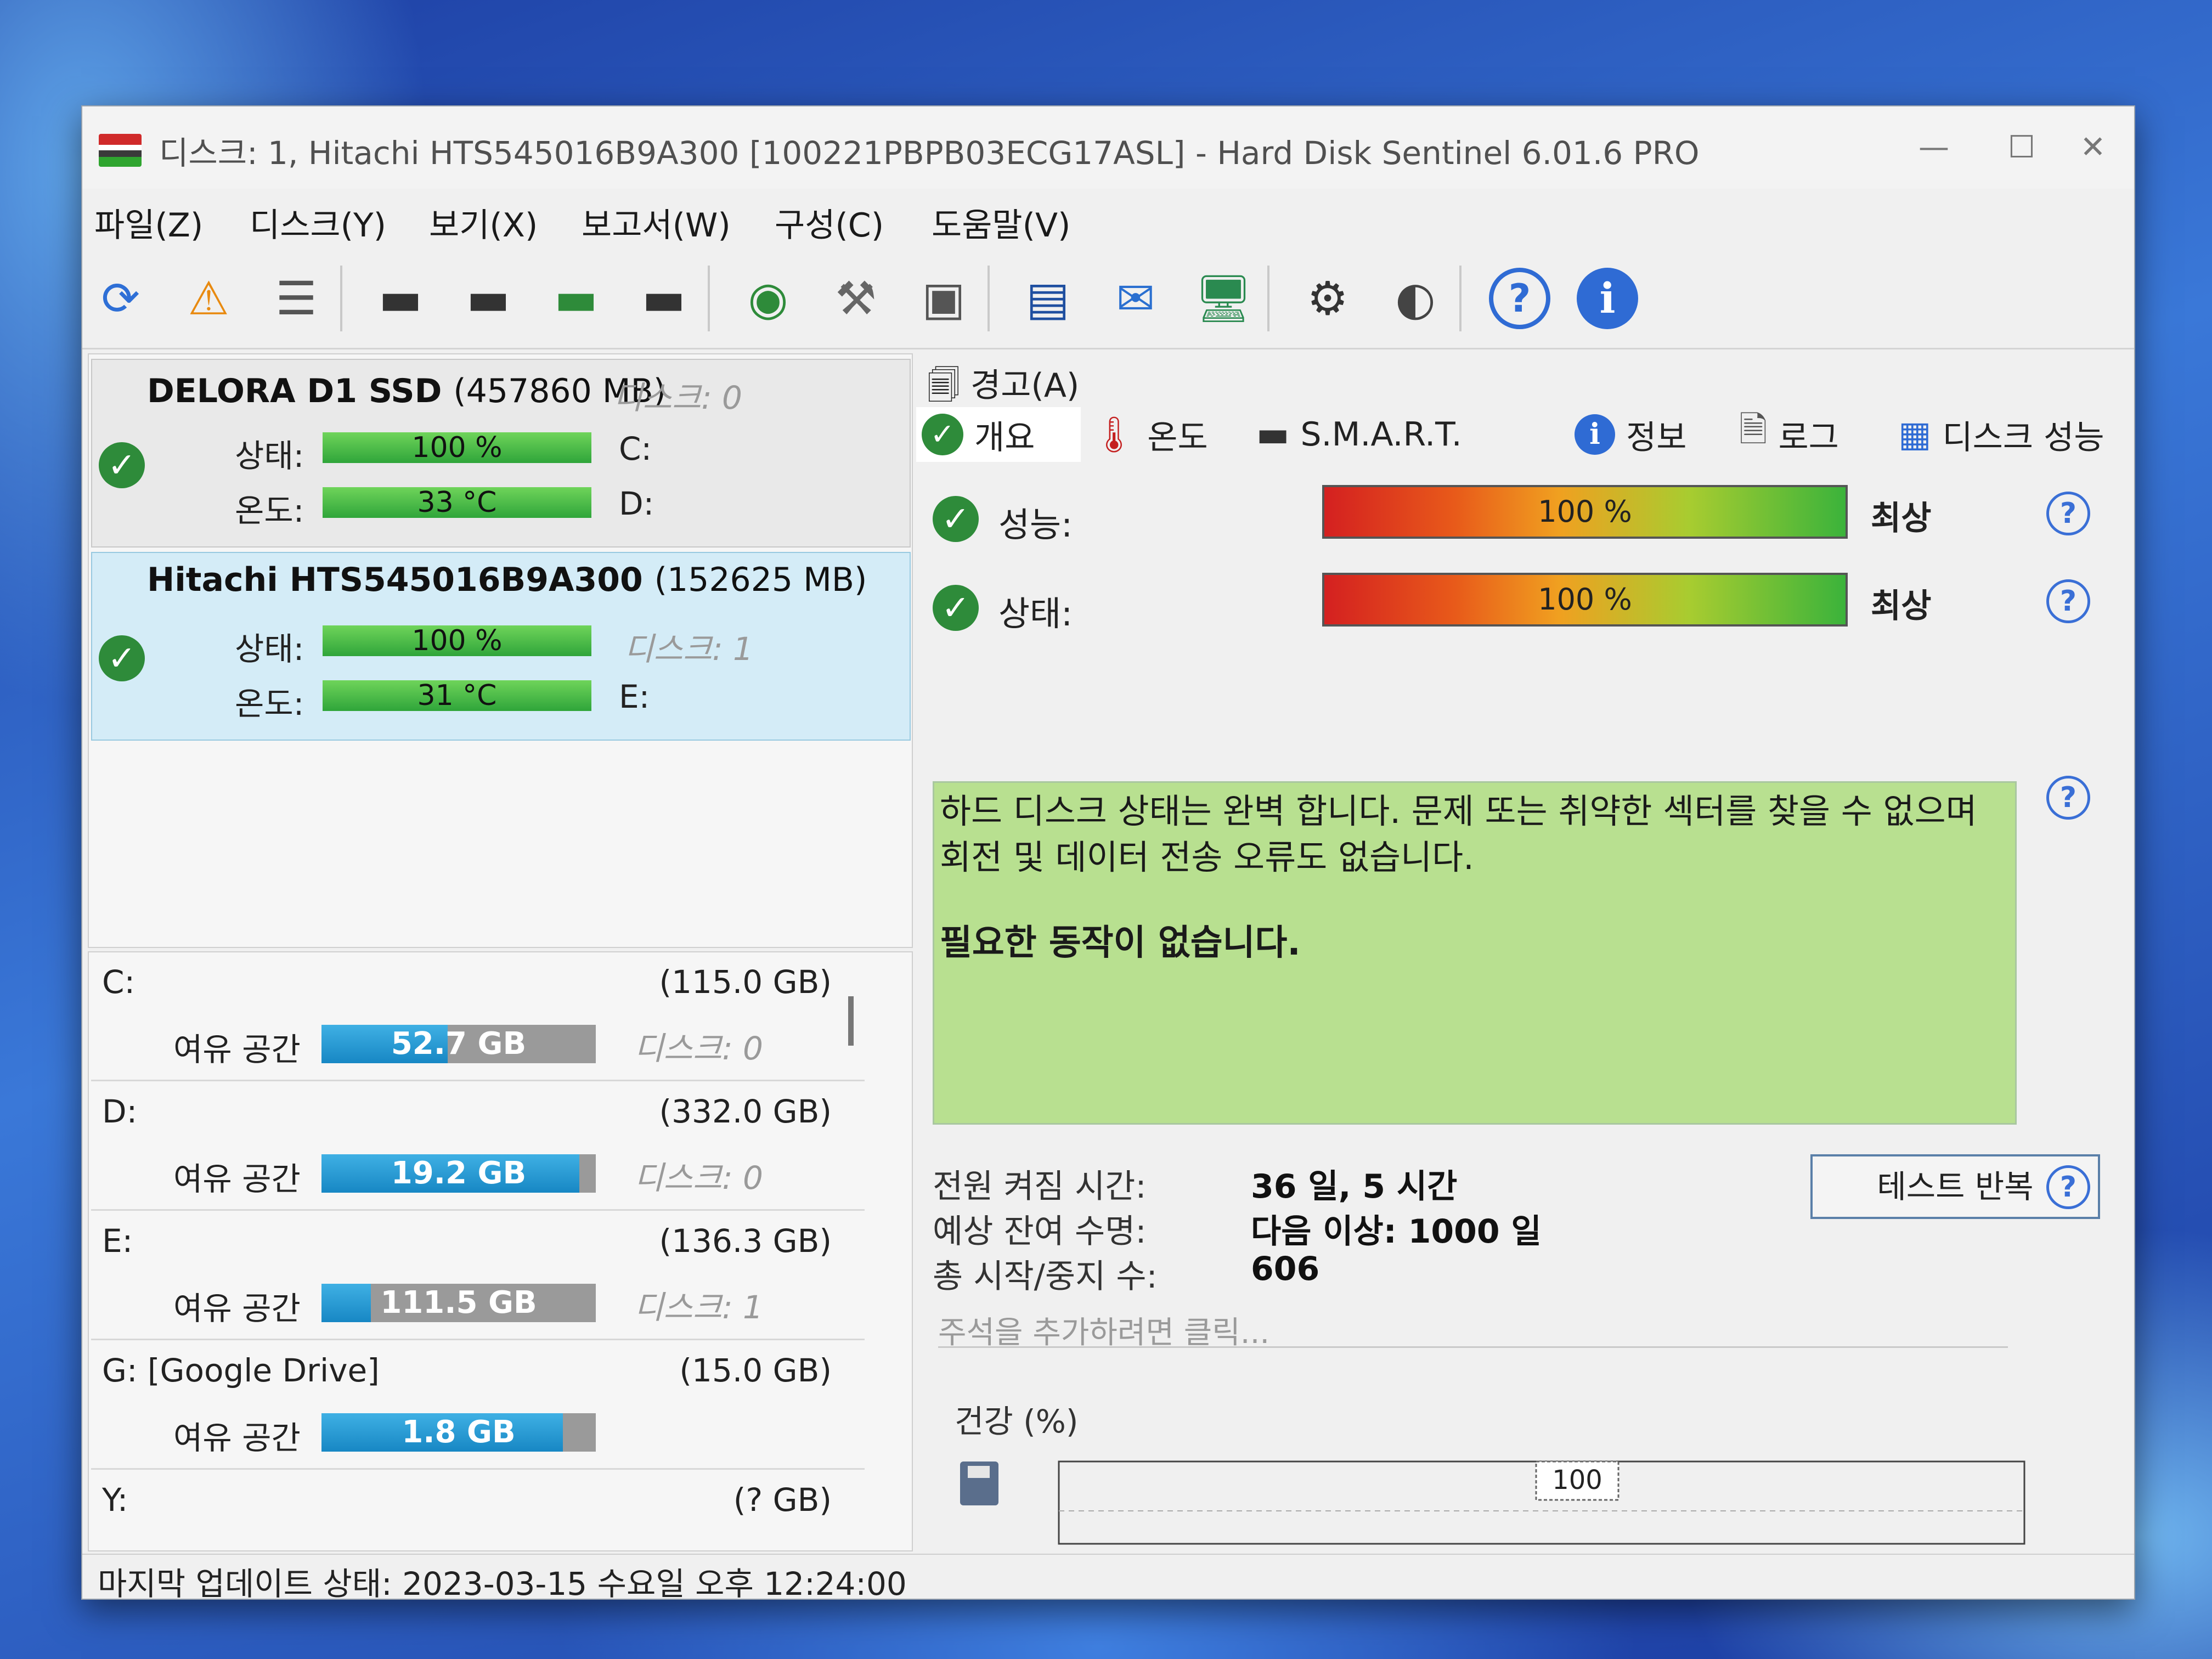 The height and width of the screenshot is (1659, 2212). What do you see at coordinates (1607, 298) in the screenshot?
I see `about-icon: i` at bounding box center [1607, 298].